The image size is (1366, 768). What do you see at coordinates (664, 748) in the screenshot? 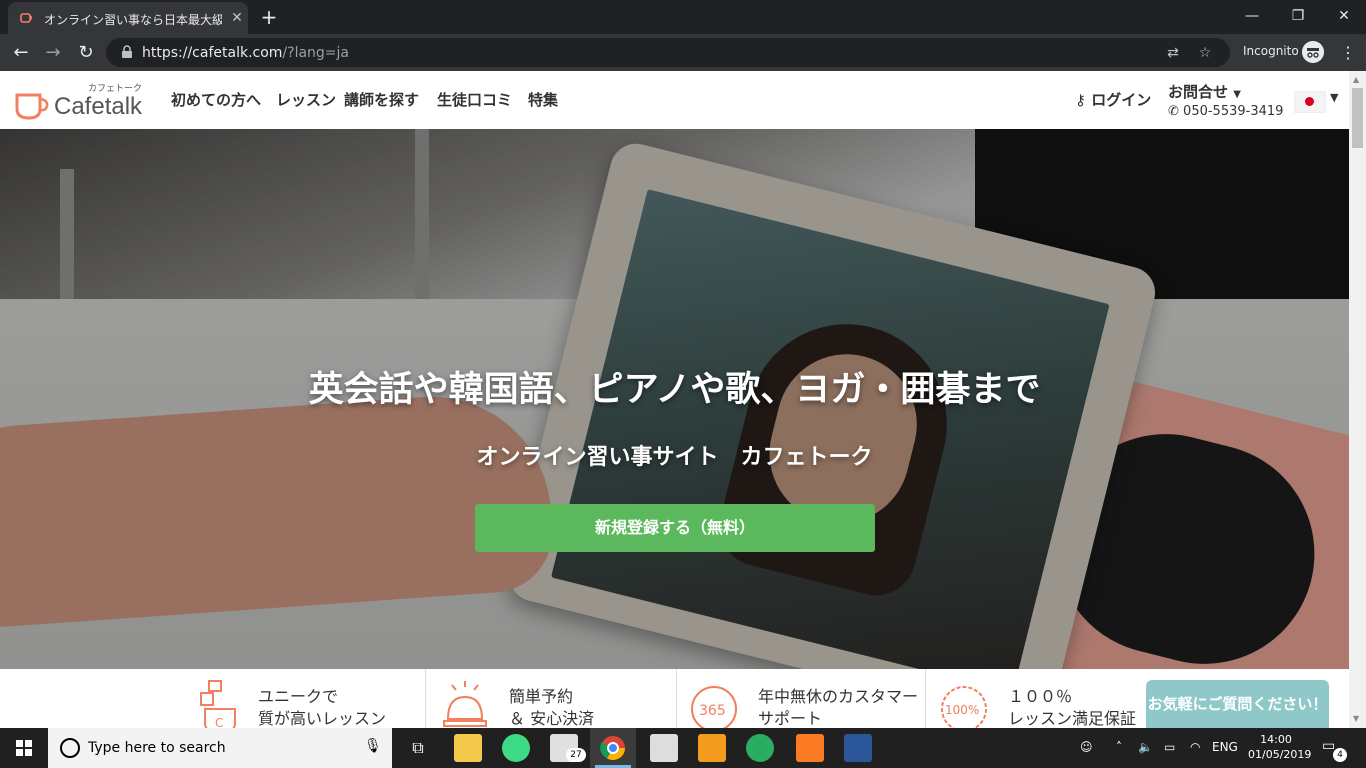
I see `snipping-tool-icon` at bounding box center [664, 748].